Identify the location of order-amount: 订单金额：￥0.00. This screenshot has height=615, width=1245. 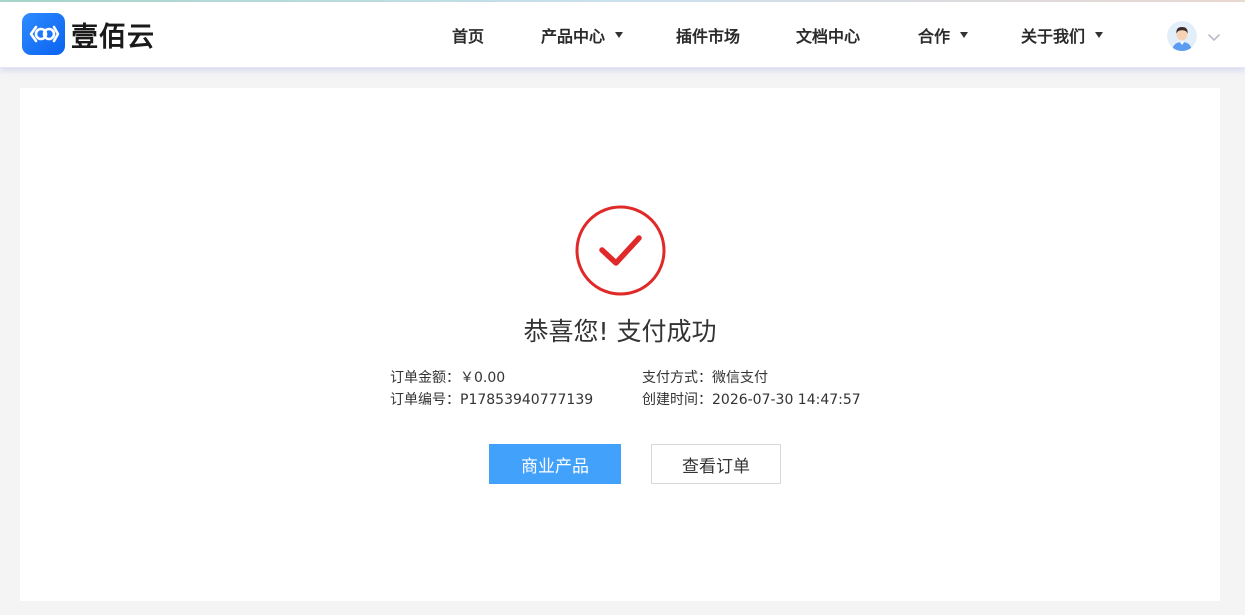
(447, 377).